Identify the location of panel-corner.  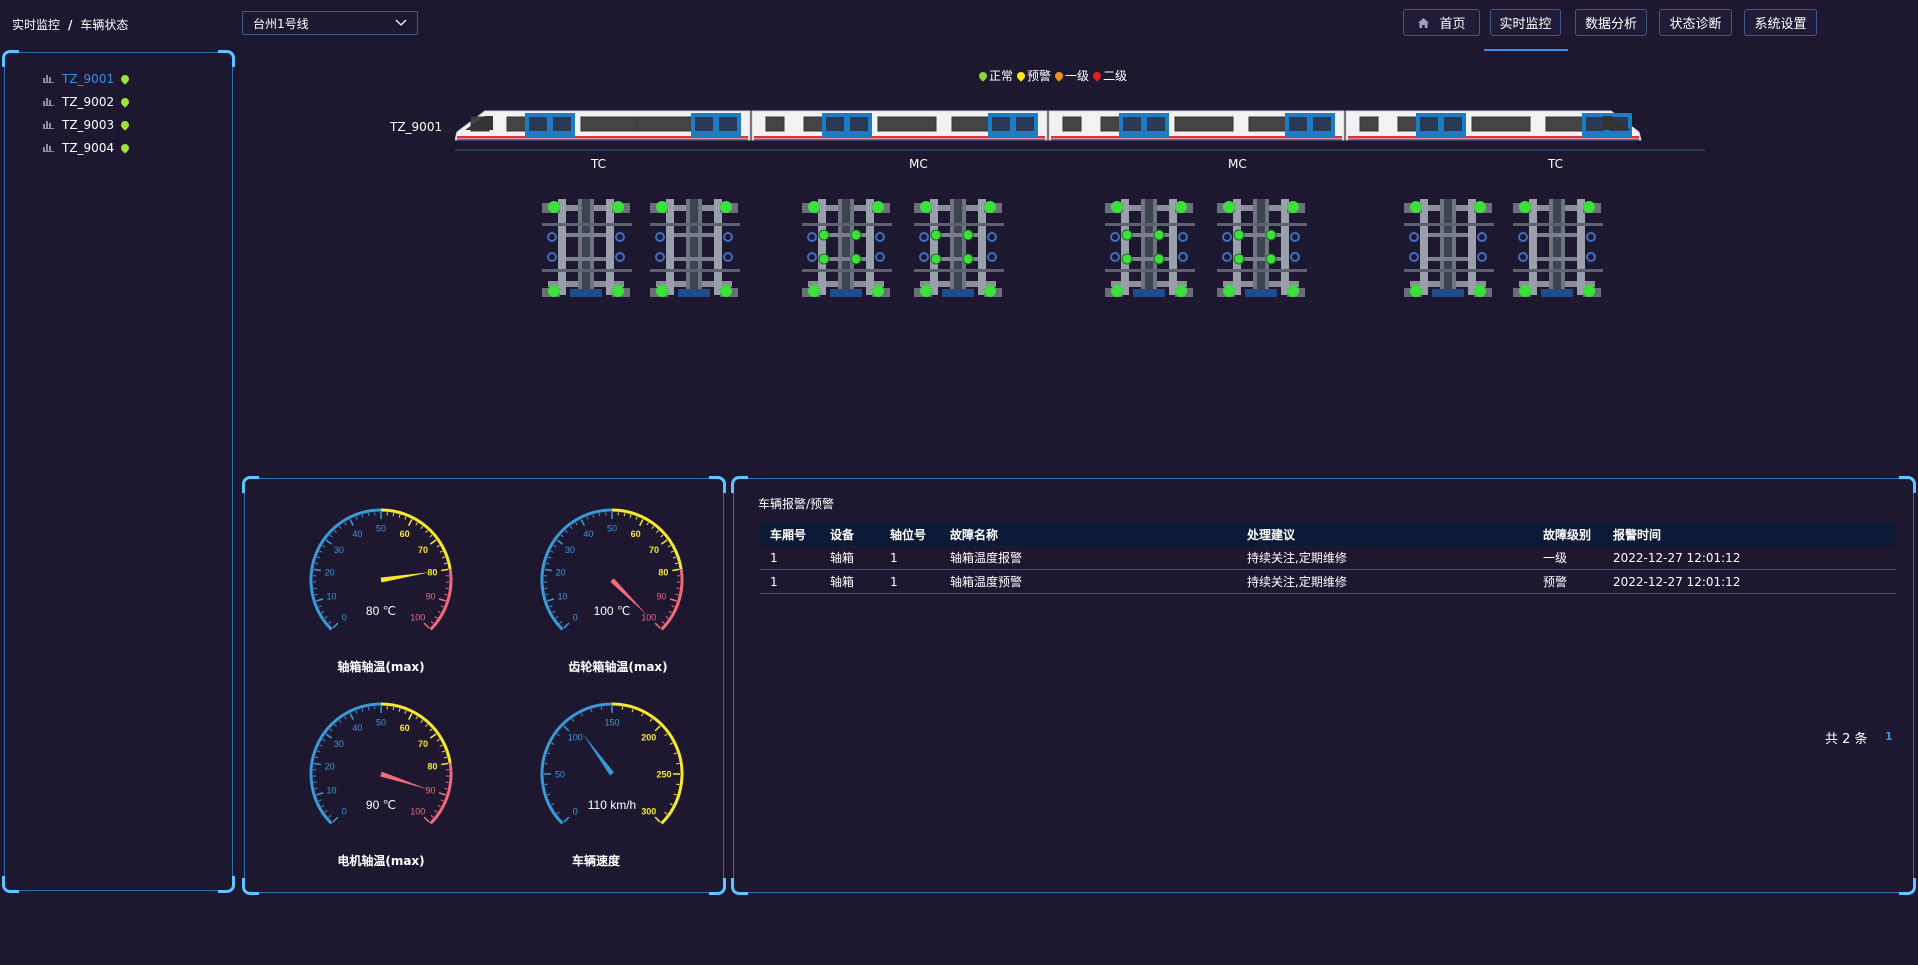
(717, 484).